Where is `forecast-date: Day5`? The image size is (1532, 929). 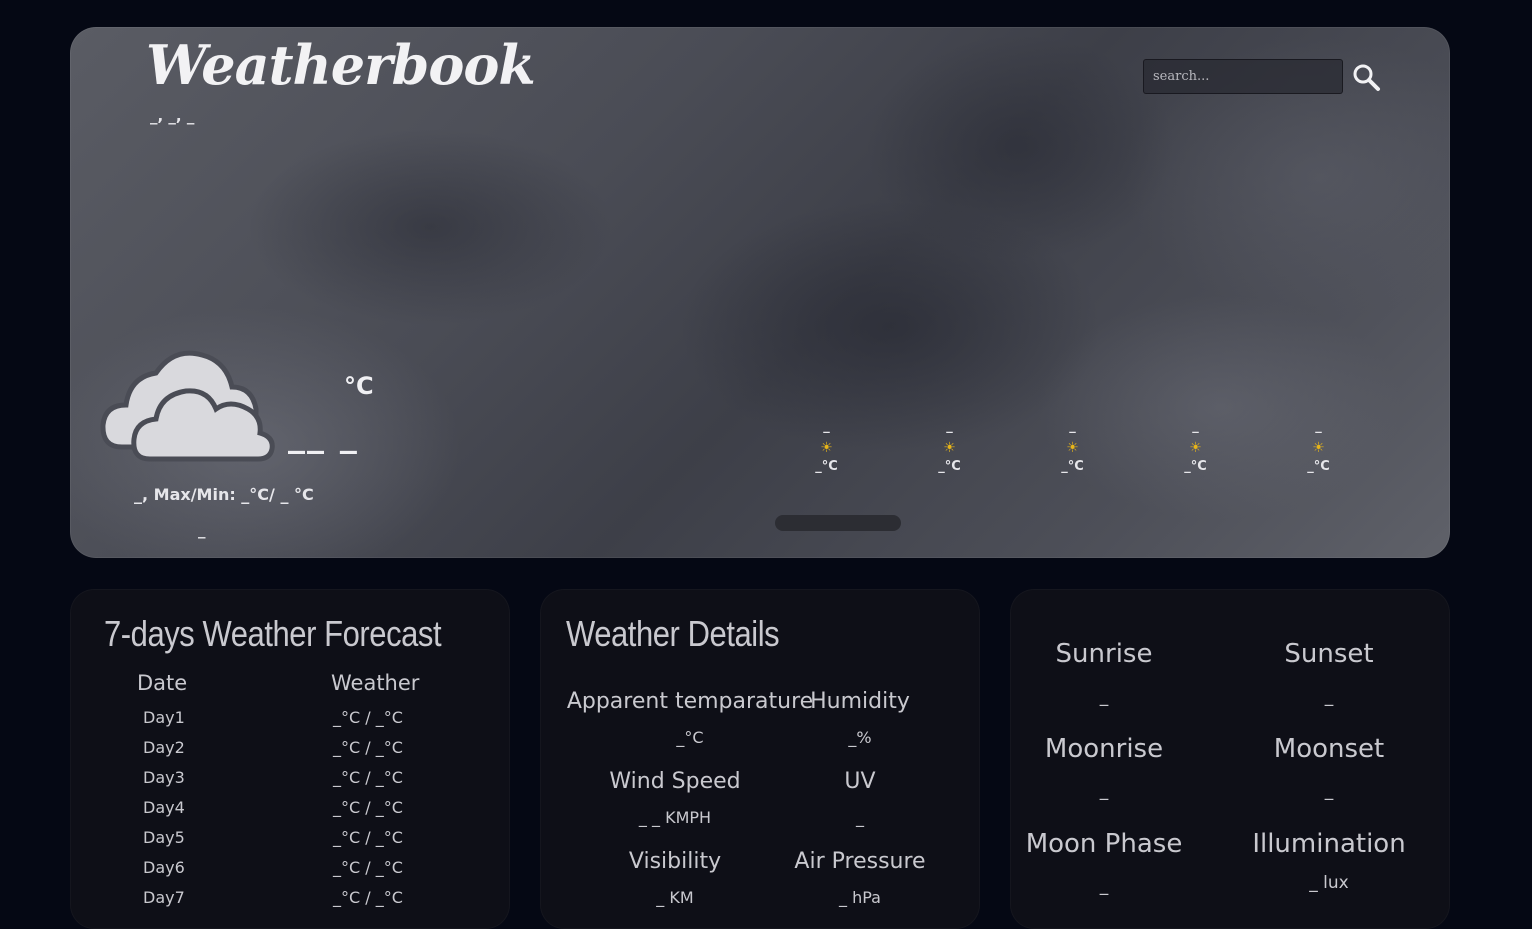
forecast-date: Day5 is located at coordinates (164, 837).